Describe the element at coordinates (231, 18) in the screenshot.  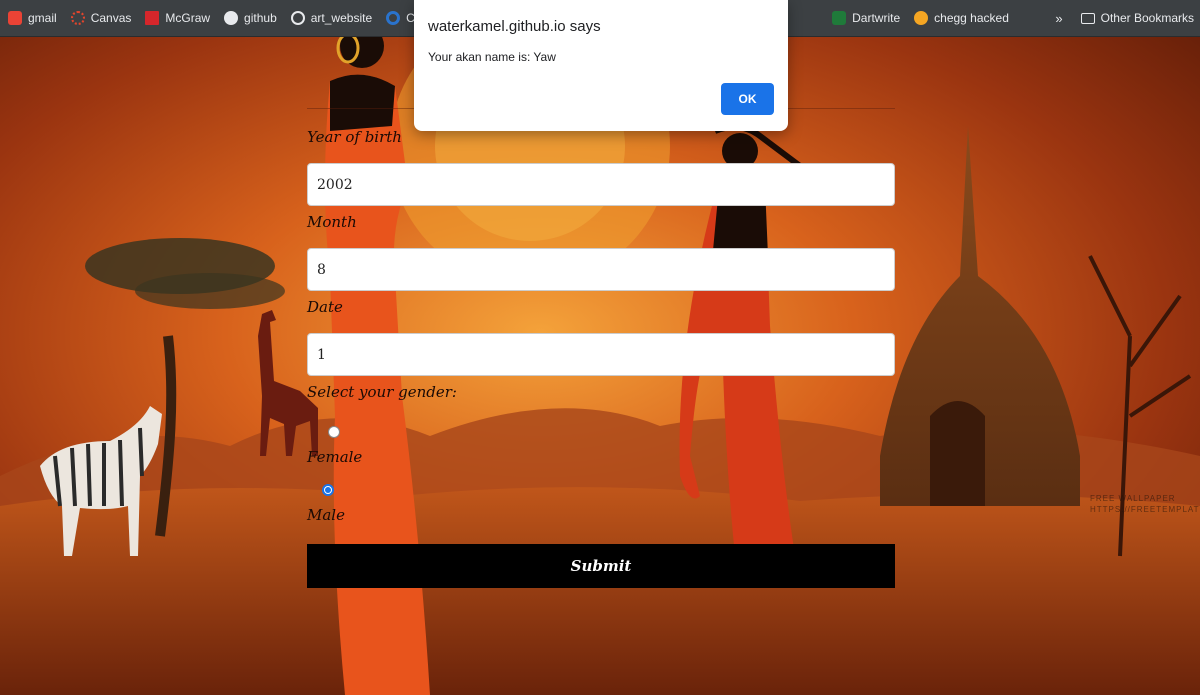
I see `github-icon` at that location.